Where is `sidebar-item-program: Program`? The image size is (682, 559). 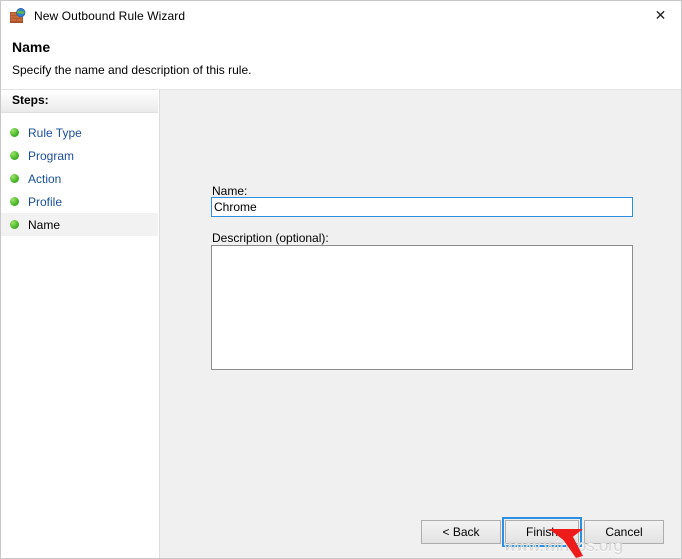
sidebar-item-program: Program is located at coordinates (79, 155).